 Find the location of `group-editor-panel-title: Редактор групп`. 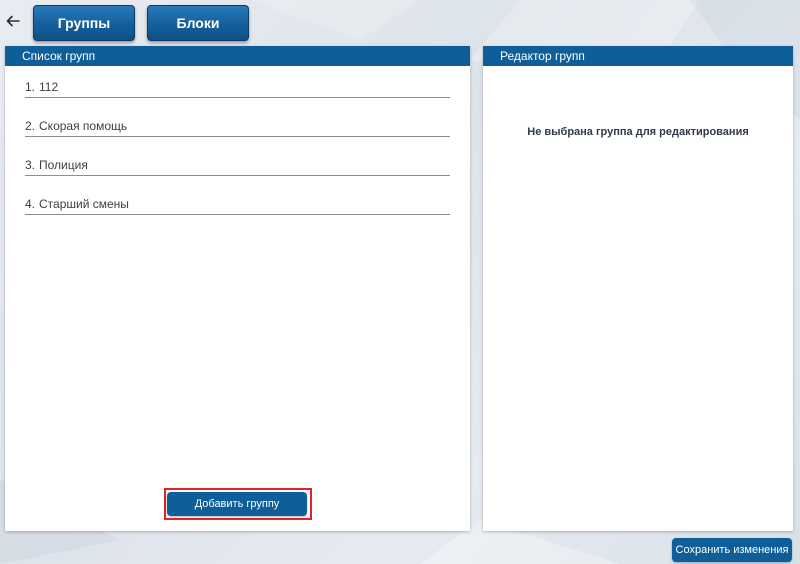

group-editor-panel-title: Редактор групп is located at coordinates (638, 56).